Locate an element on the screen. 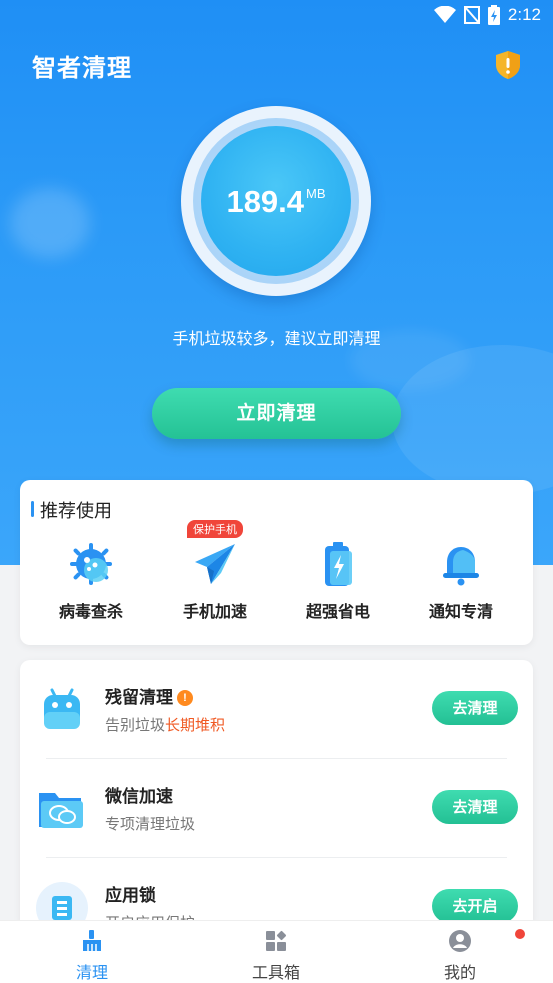 Image resolution: width=553 pixels, height=983 pixels. app-lock-enable-button: 去开启 is located at coordinates (475, 906).